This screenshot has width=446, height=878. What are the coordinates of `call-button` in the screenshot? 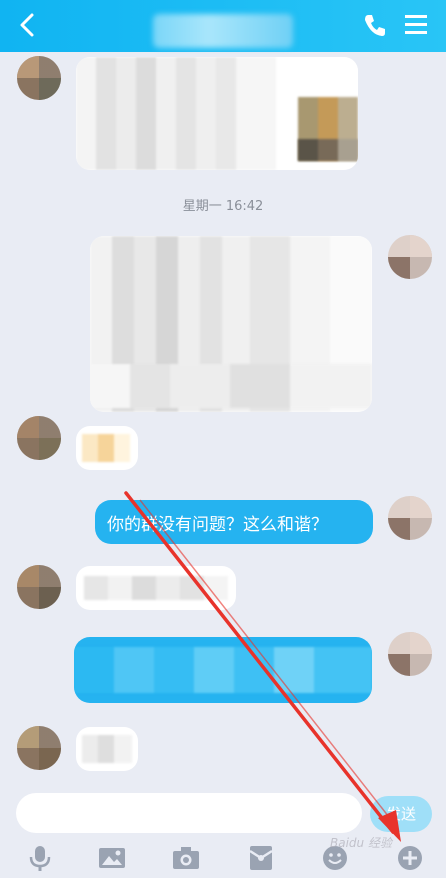 It's located at (375, 25).